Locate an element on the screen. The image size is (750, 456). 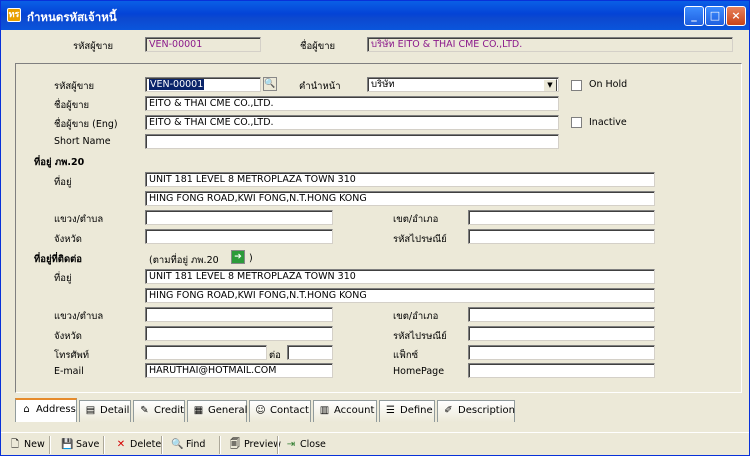
contact-postcode-label: รหัสไปรษณีย์ is located at coordinates (420, 336).